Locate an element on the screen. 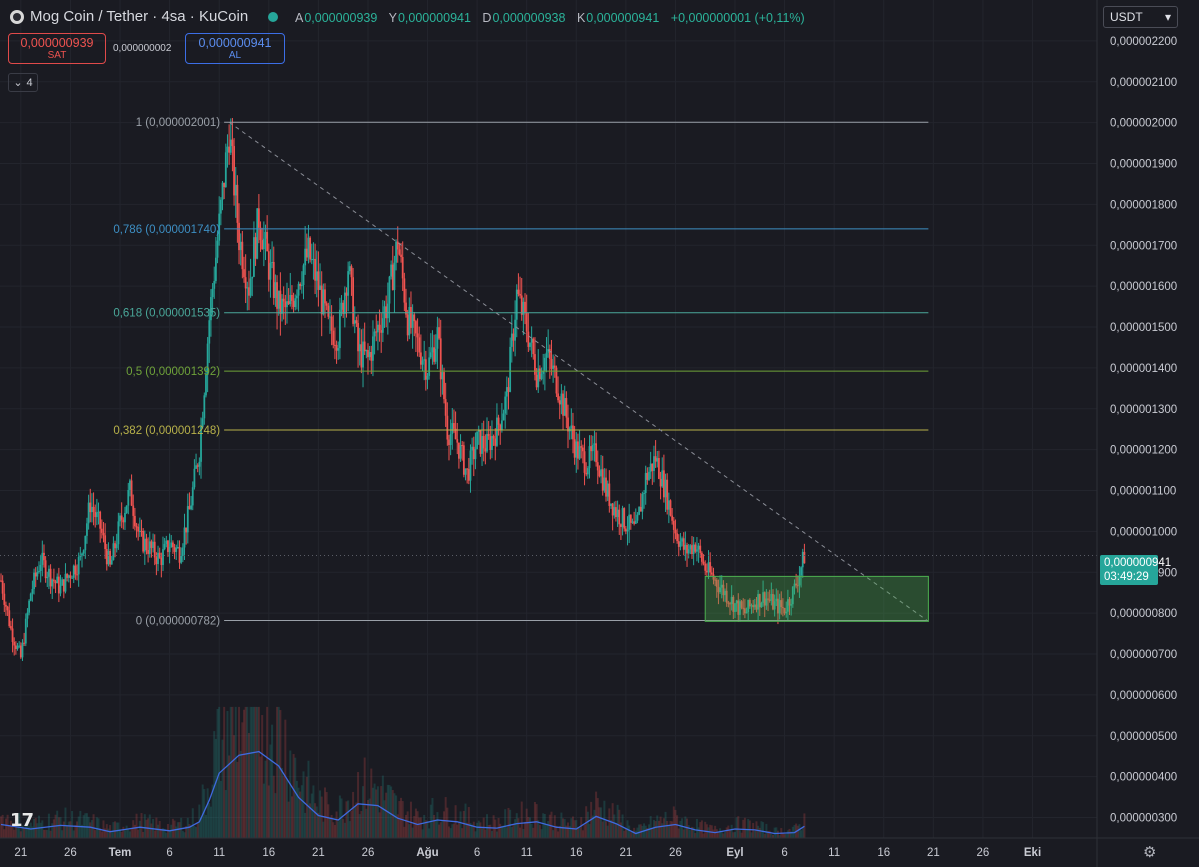  indicators-count: 4 is located at coordinates (29, 82).